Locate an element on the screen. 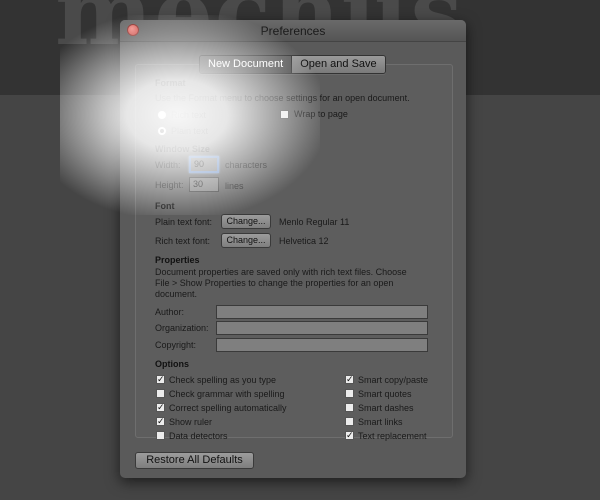 The height and width of the screenshot is (500, 600). rich-font-label: Rich text font: is located at coordinates (183, 241).